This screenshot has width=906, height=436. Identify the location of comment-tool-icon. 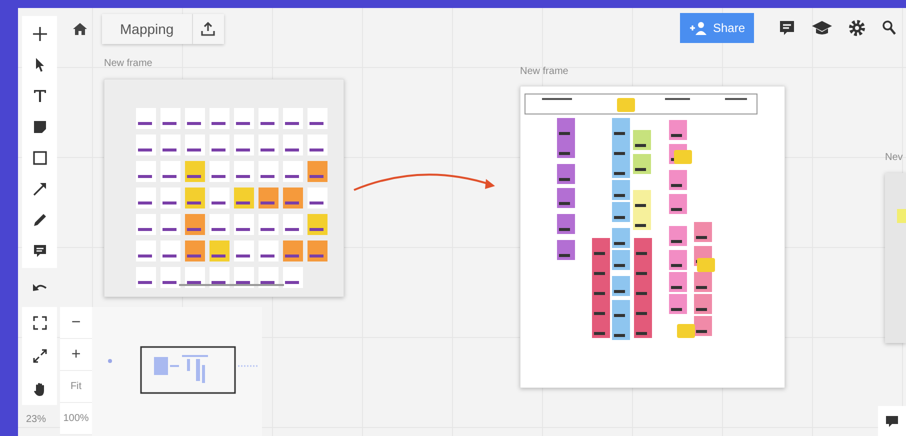
(40, 250).